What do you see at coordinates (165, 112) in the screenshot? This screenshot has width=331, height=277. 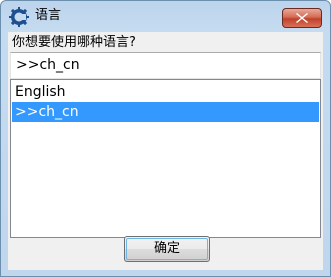 I see `list-item-ch-cn: >>ch_cn` at bounding box center [165, 112].